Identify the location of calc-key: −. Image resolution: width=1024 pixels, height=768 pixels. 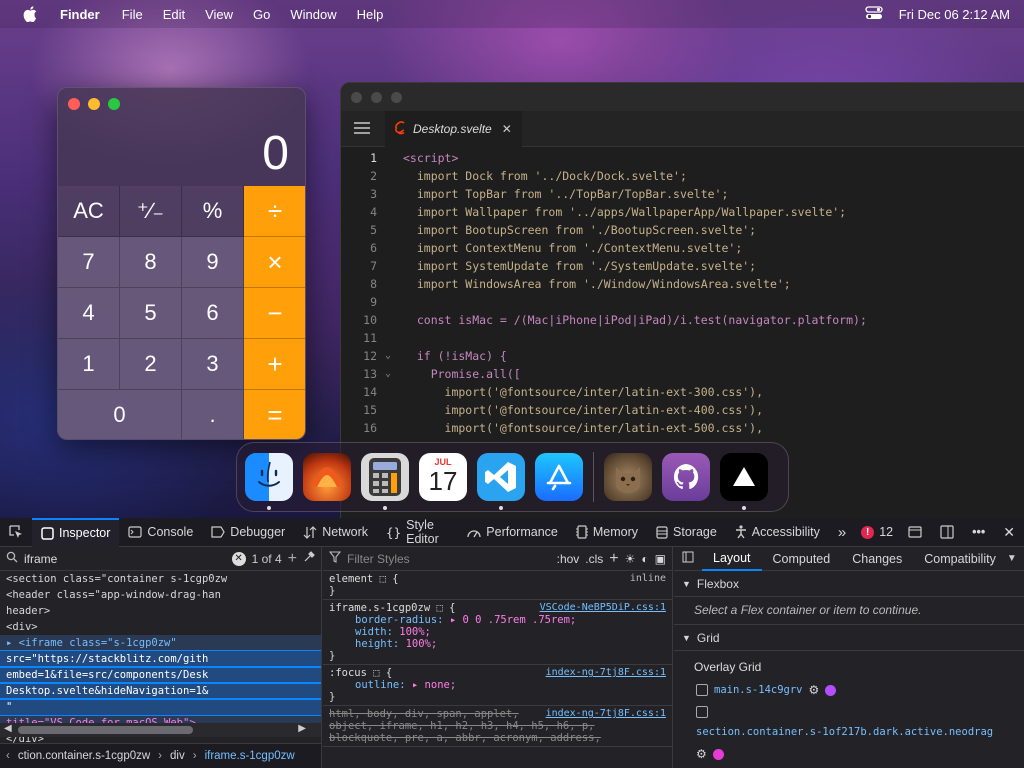
(274, 313).